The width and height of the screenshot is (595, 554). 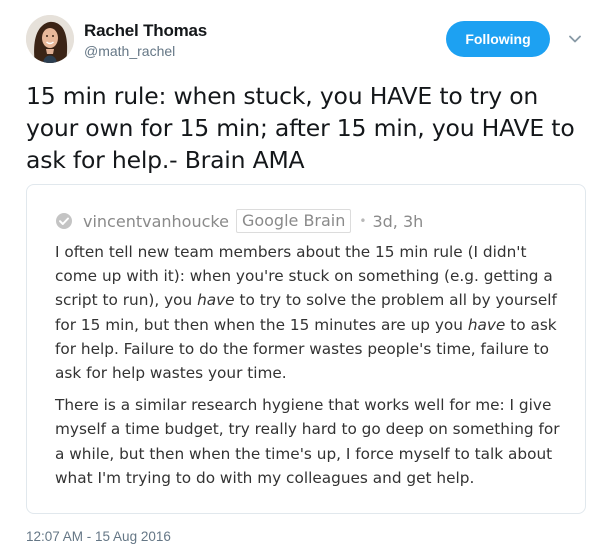 I want to click on author-name: Rachel Thomas, so click(x=145, y=31).